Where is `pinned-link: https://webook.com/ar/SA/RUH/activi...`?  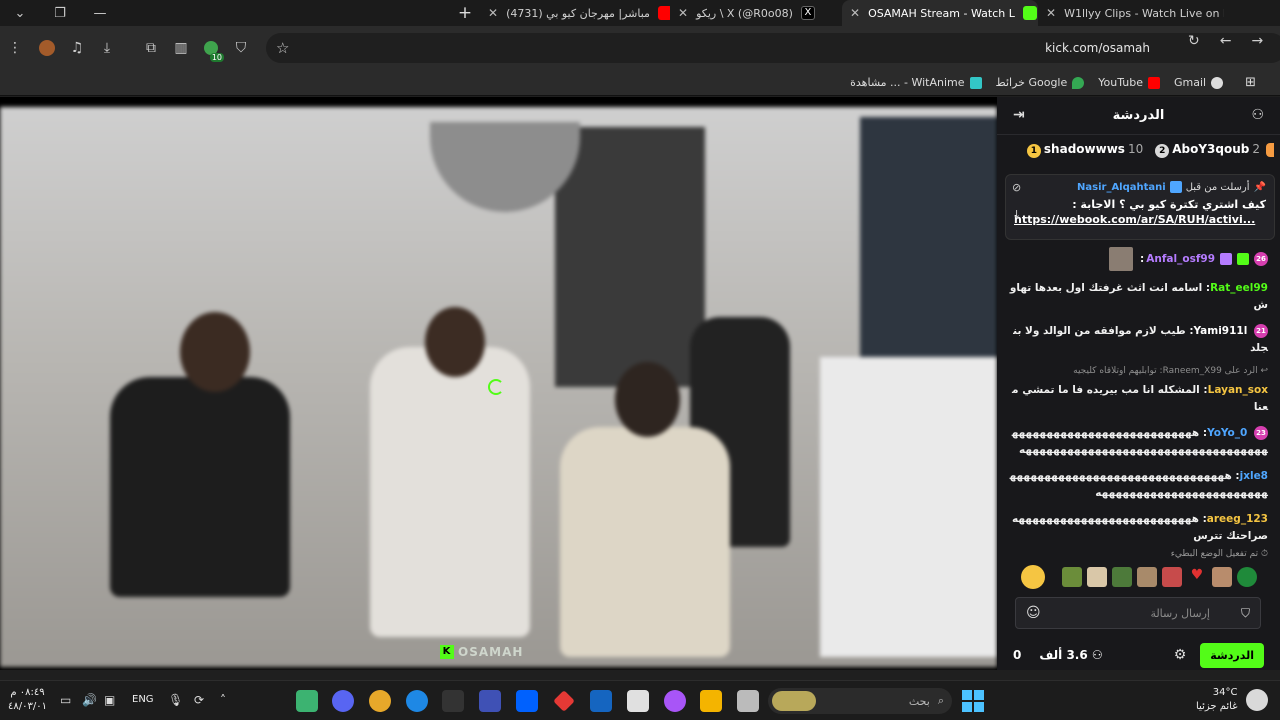
pinned-link: https://webook.com/ar/SA/RUH/activi... is located at coordinates (1140, 219).